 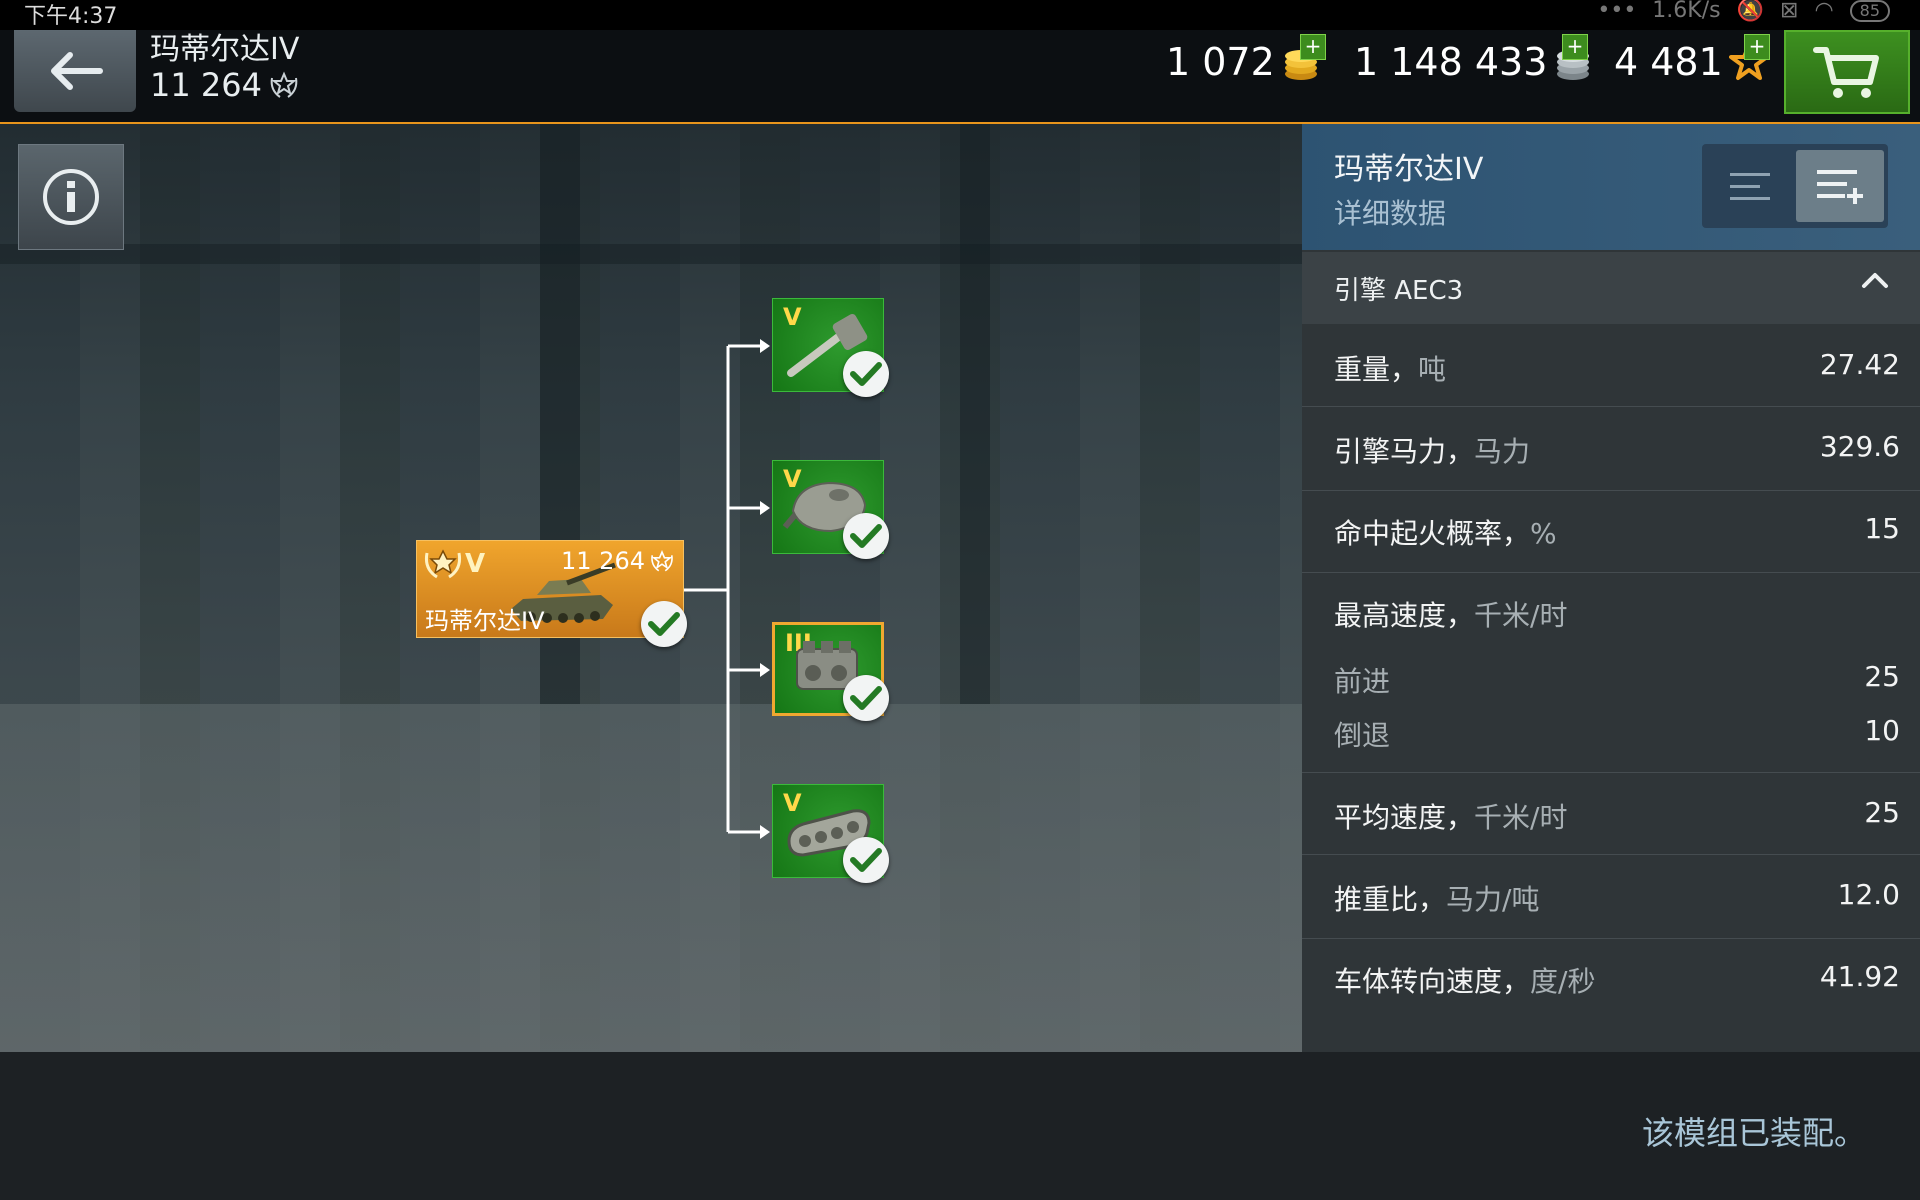 I want to click on panel-title: 玛蒂尔达IV, so click(x=1409, y=169).